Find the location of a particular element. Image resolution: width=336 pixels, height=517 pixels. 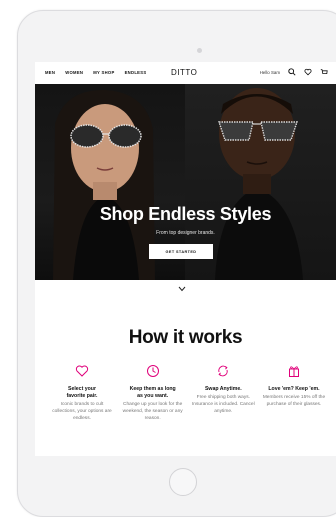

get-started-button: GET STARTED is located at coordinates (181, 251).